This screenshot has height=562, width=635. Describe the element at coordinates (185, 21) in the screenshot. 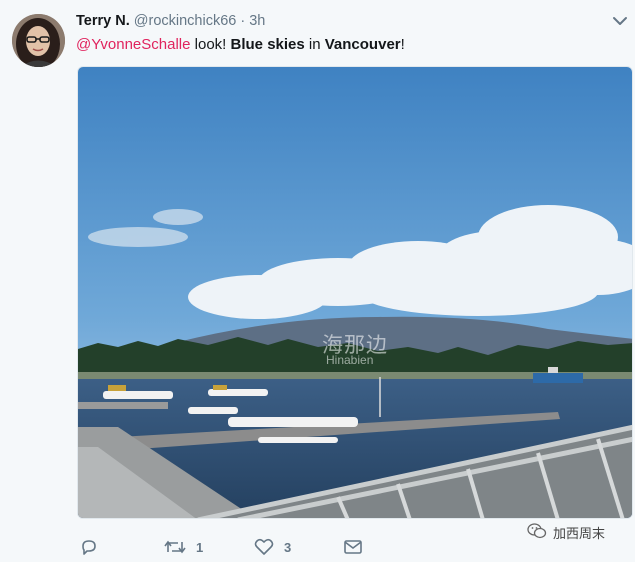

I see `author-handle: @rockinchick66` at that location.